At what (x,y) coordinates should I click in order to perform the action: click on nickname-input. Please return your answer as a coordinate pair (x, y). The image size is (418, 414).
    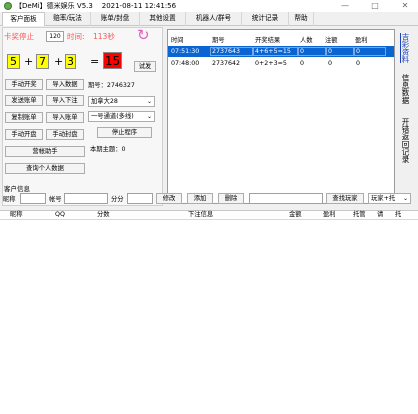
    Looking at the image, I should click on (33, 198).